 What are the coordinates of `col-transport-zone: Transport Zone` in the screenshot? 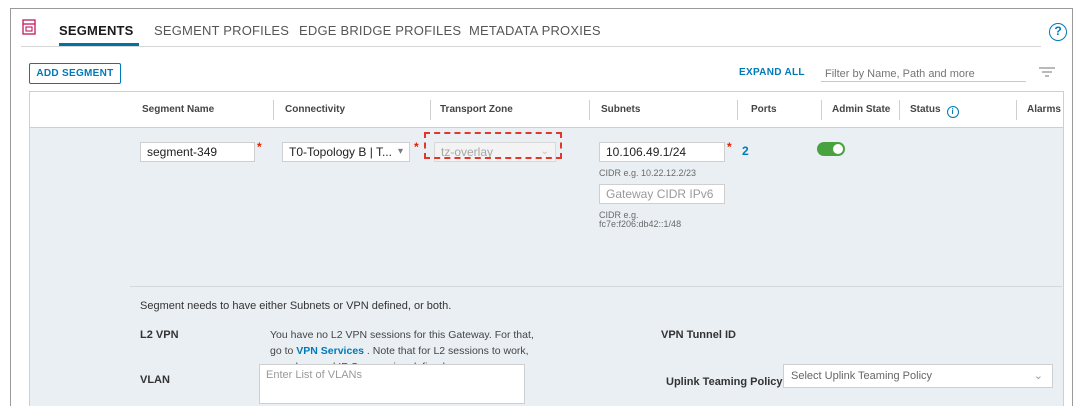 It's located at (476, 109).